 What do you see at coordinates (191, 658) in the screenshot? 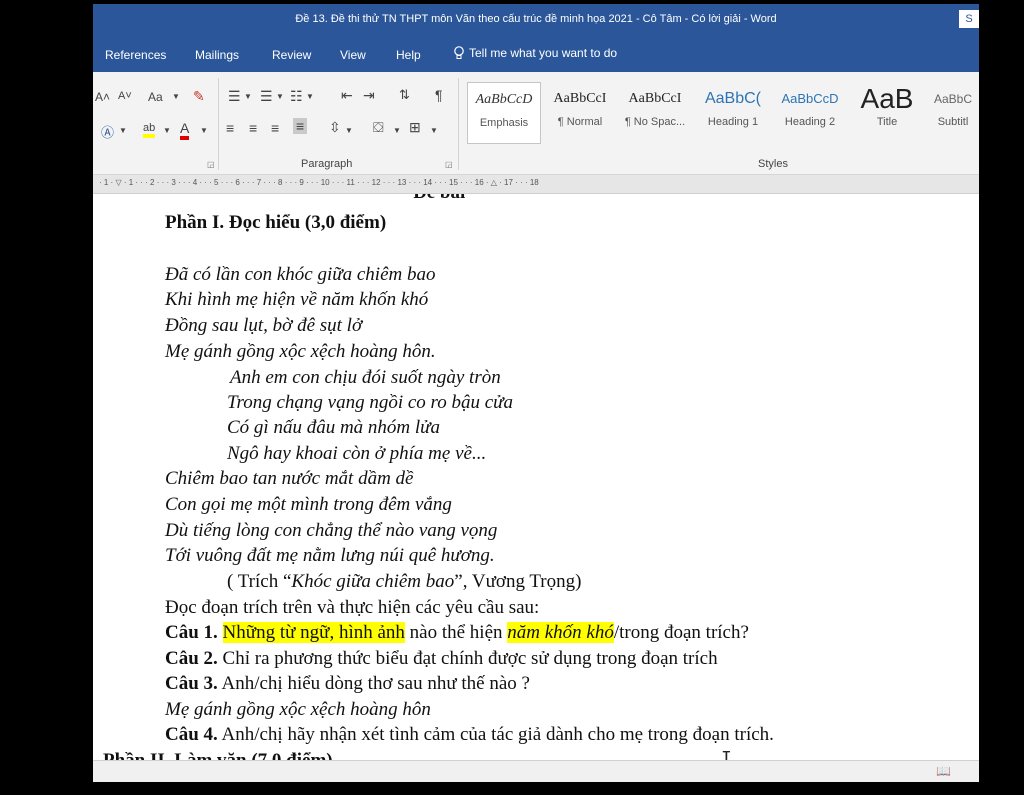
I see `question-label: Câu 2.` at bounding box center [191, 658].